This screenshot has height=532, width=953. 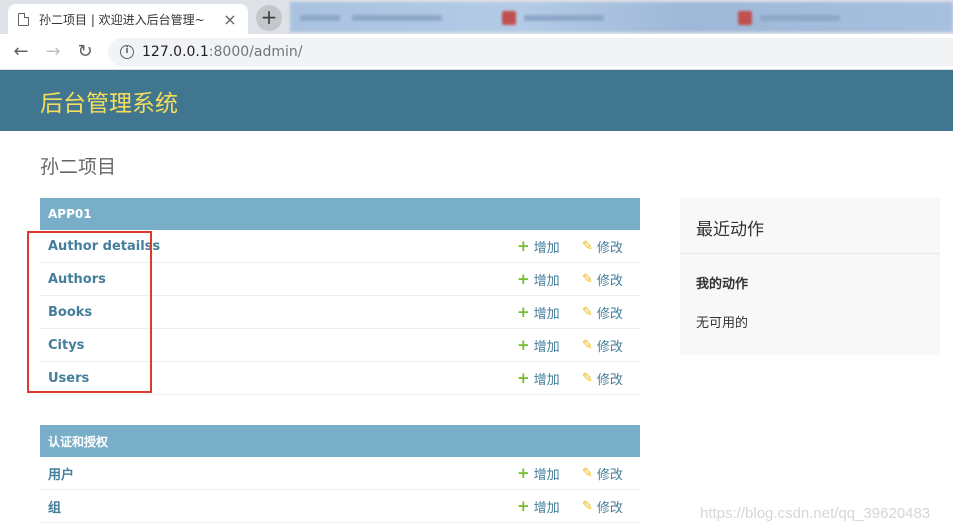 I want to click on recent-actions-title: 最近动作, so click(x=810, y=226).